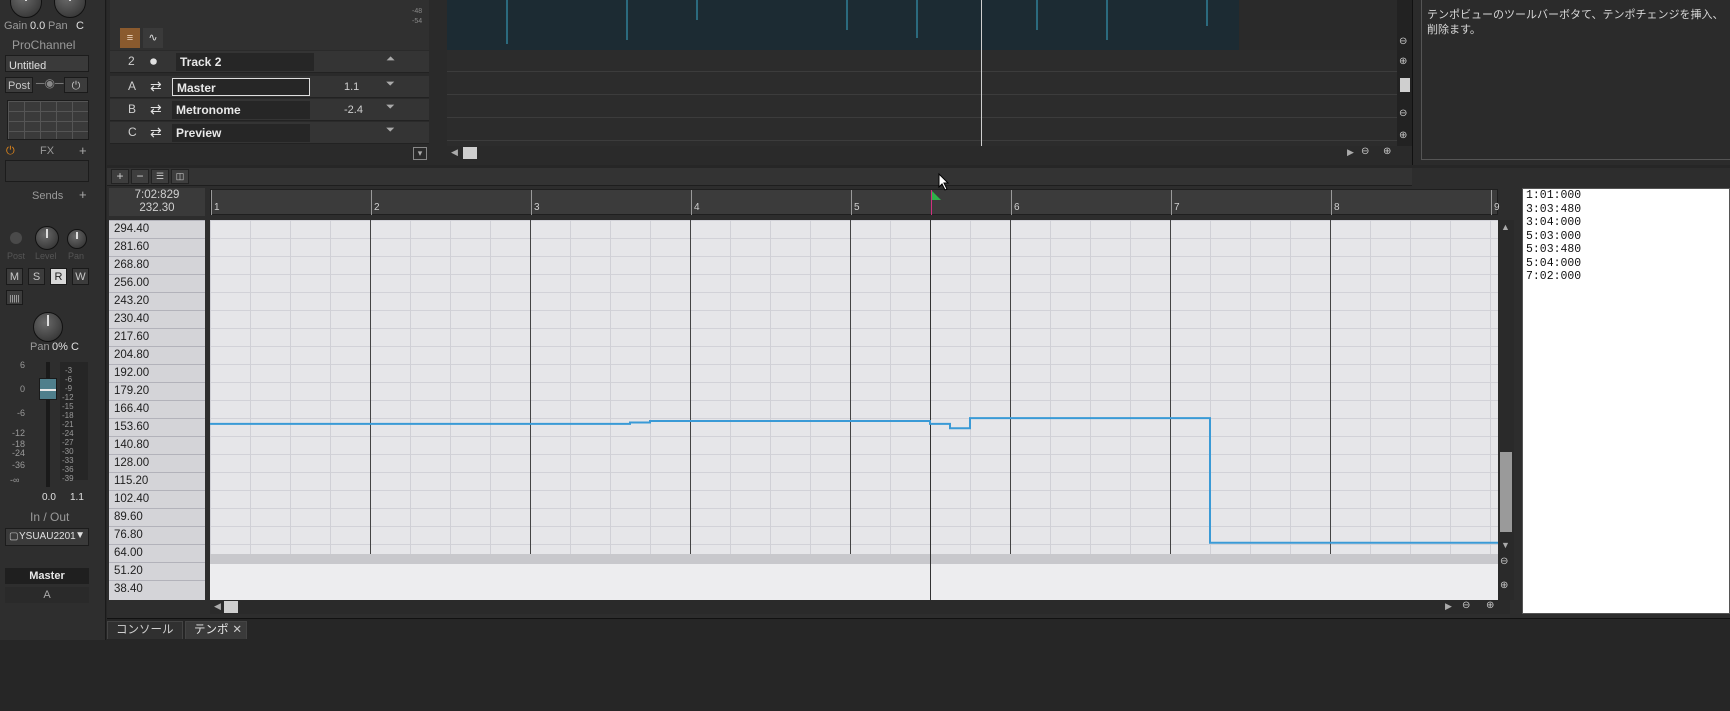  I want to click on output-selector: ▢ YSUAU2201 ▼, so click(47, 537).